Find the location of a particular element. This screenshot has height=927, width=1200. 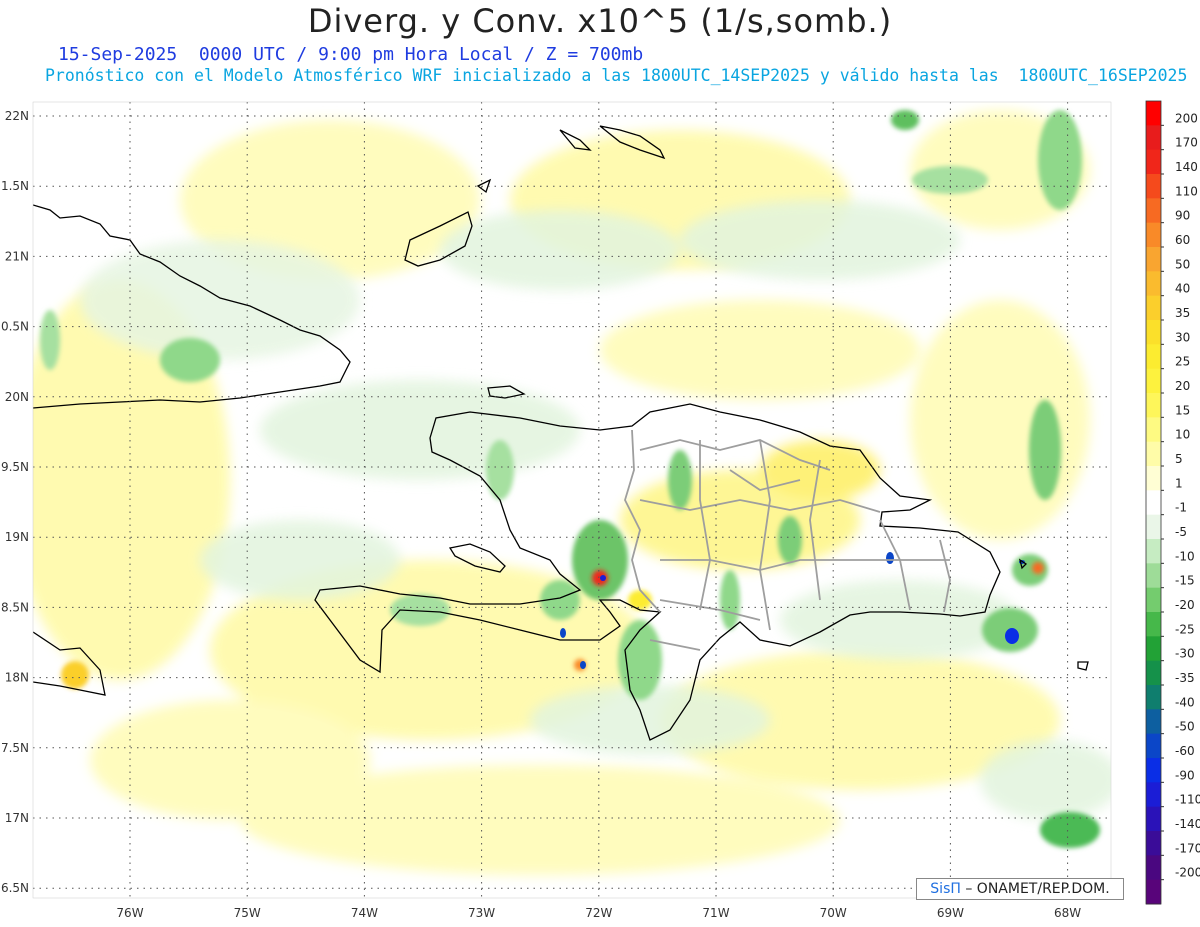

colorbar-label: -90 is located at coordinates (1185, 775).